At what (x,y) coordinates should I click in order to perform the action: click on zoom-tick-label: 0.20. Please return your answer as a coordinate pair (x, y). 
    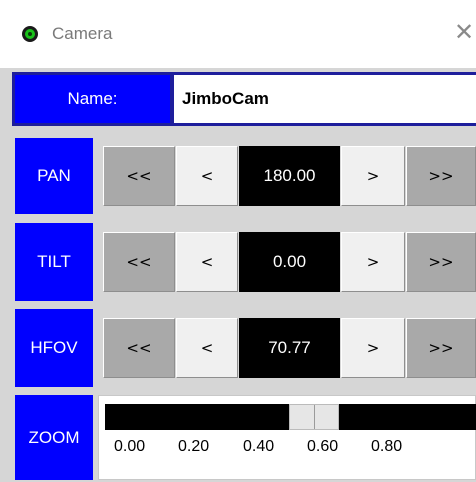
    Looking at the image, I should click on (194, 446).